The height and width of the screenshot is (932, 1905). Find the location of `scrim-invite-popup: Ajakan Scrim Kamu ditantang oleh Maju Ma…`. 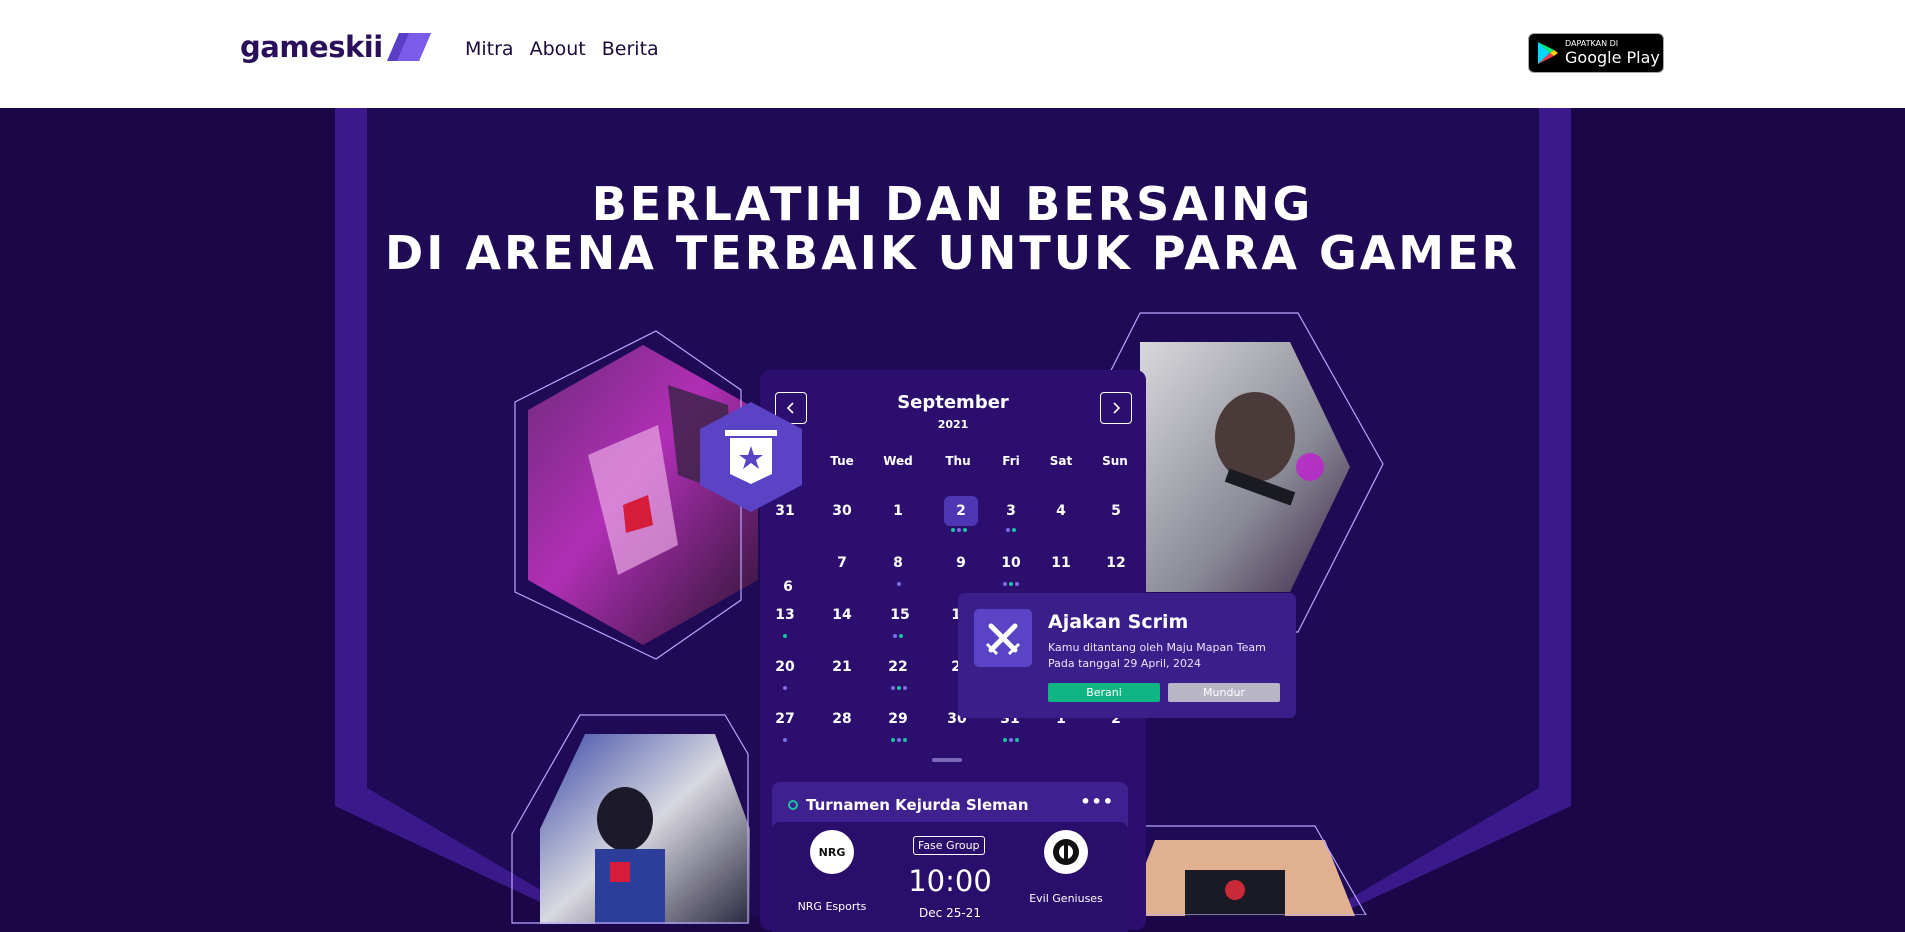

scrim-invite-popup: Ajakan Scrim Kamu ditantang oleh Maju Ma… is located at coordinates (1127, 655).